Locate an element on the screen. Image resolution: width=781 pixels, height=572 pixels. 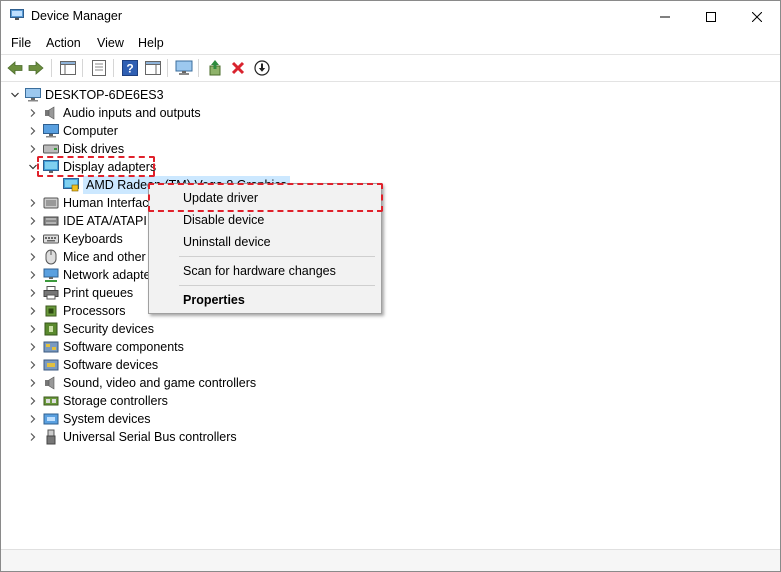
security-icon is located at coordinates (51, 329).